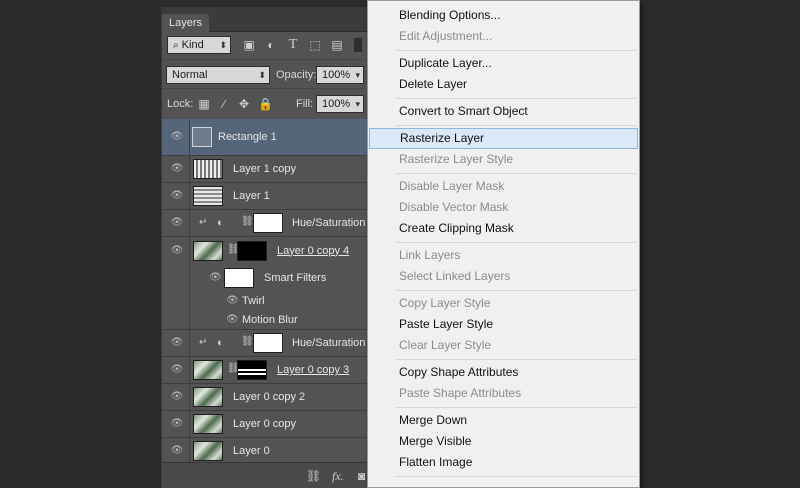 The image size is (800, 488). Describe the element at coordinates (271, 475) in the screenshot. I see `panel-bottom-bar: ⛓ fx. ◙` at that location.